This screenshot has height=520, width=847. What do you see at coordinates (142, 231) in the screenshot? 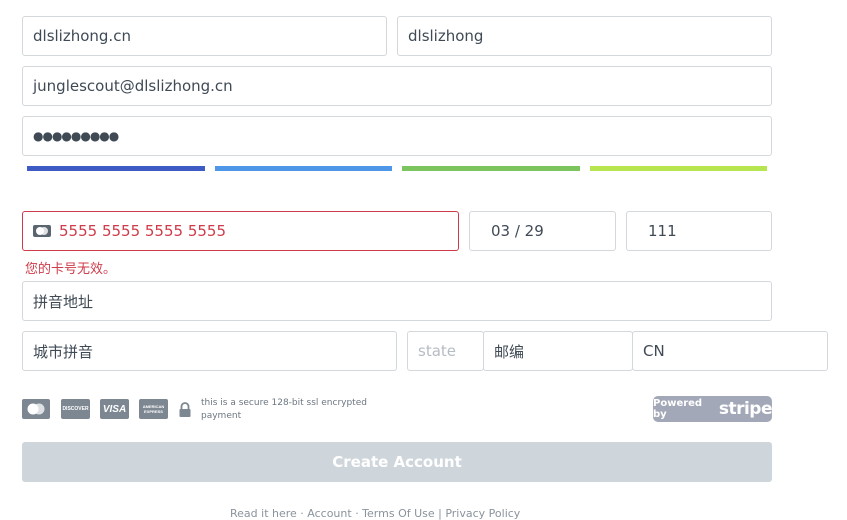
I see `card-number-value: 5555 5555 5555 5555` at bounding box center [142, 231].